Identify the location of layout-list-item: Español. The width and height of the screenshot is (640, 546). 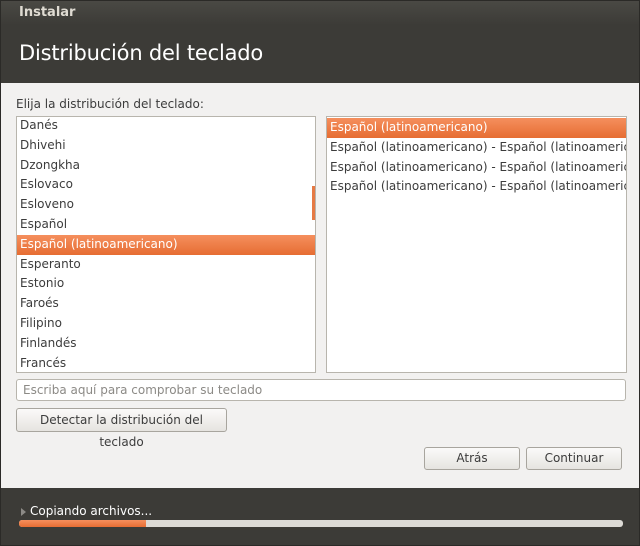
(166, 225).